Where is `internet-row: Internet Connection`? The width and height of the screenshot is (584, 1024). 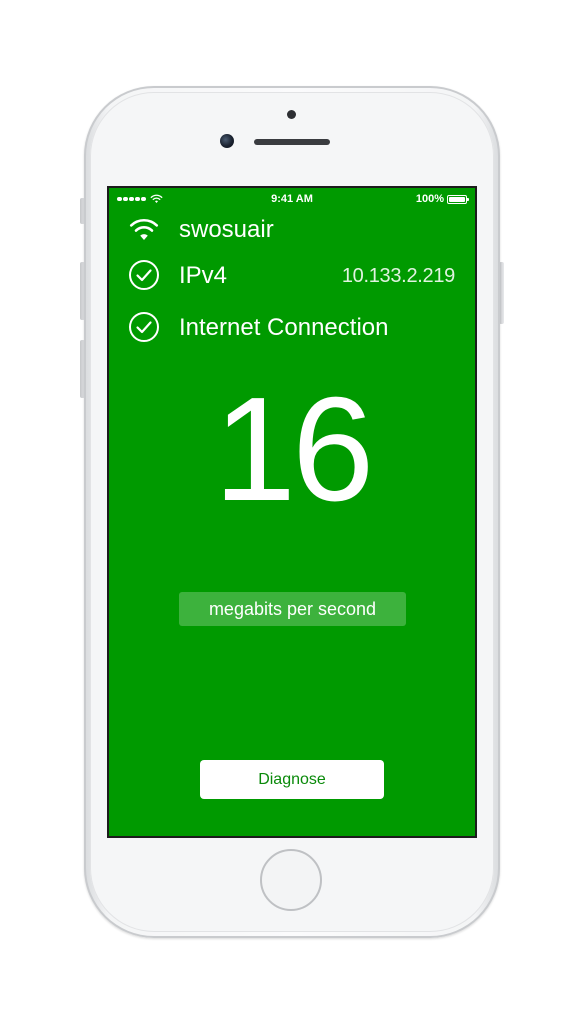 internet-row: Internet Connection is located at coordinates (292, 326).